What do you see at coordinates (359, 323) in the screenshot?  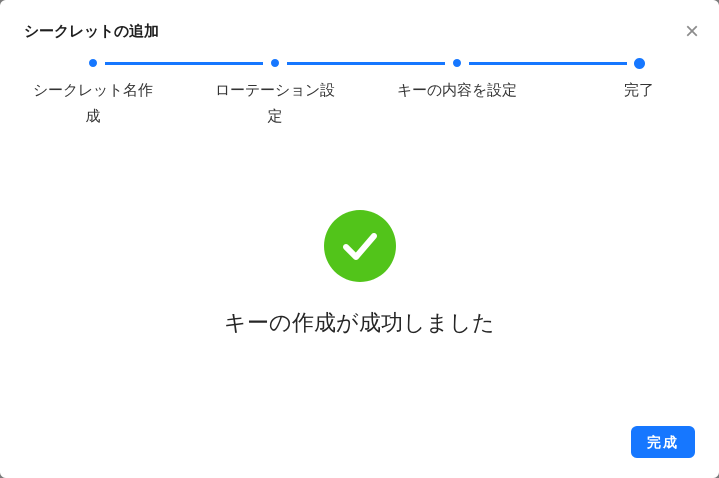 I see `success-message: キーの作成が成功しました` at bounding box center [359, 323].